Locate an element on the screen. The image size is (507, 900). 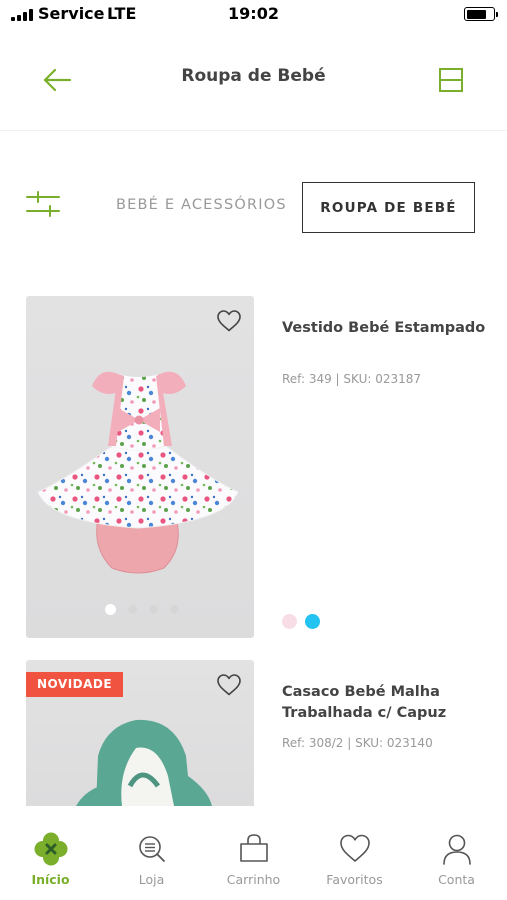
product-image: NOVIDADE is located at coordinates (140, 733).